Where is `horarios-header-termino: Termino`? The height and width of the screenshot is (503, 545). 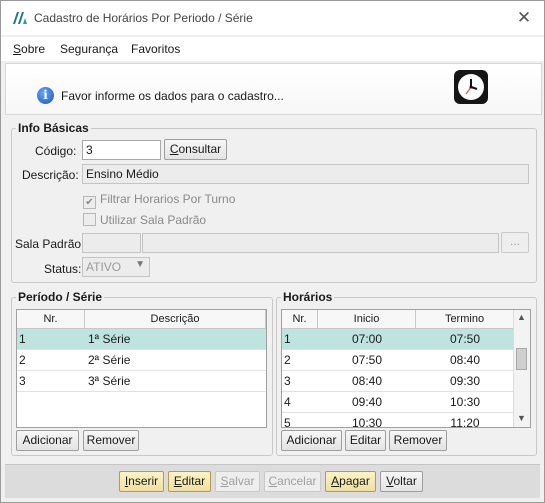
horarios-header-termino: Termino is located at coordinates (465, 319).